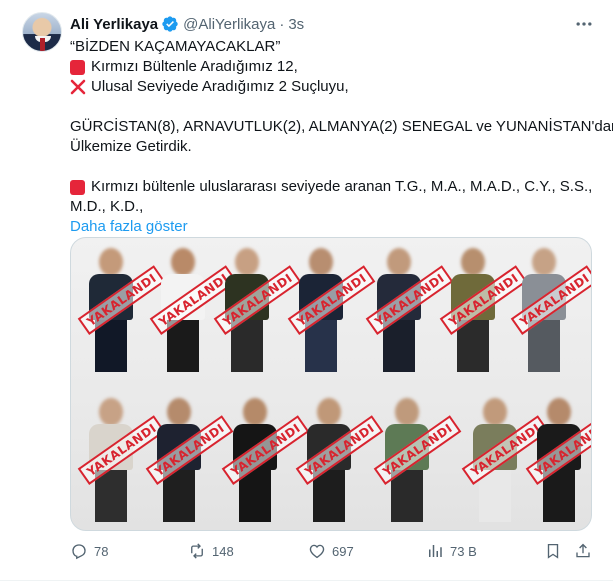 This screenshot has width=613, height=581. What do you see at coordinates (79, 552) in the screenshot?
I see `reply-icon` at bounding box center [79, 552].